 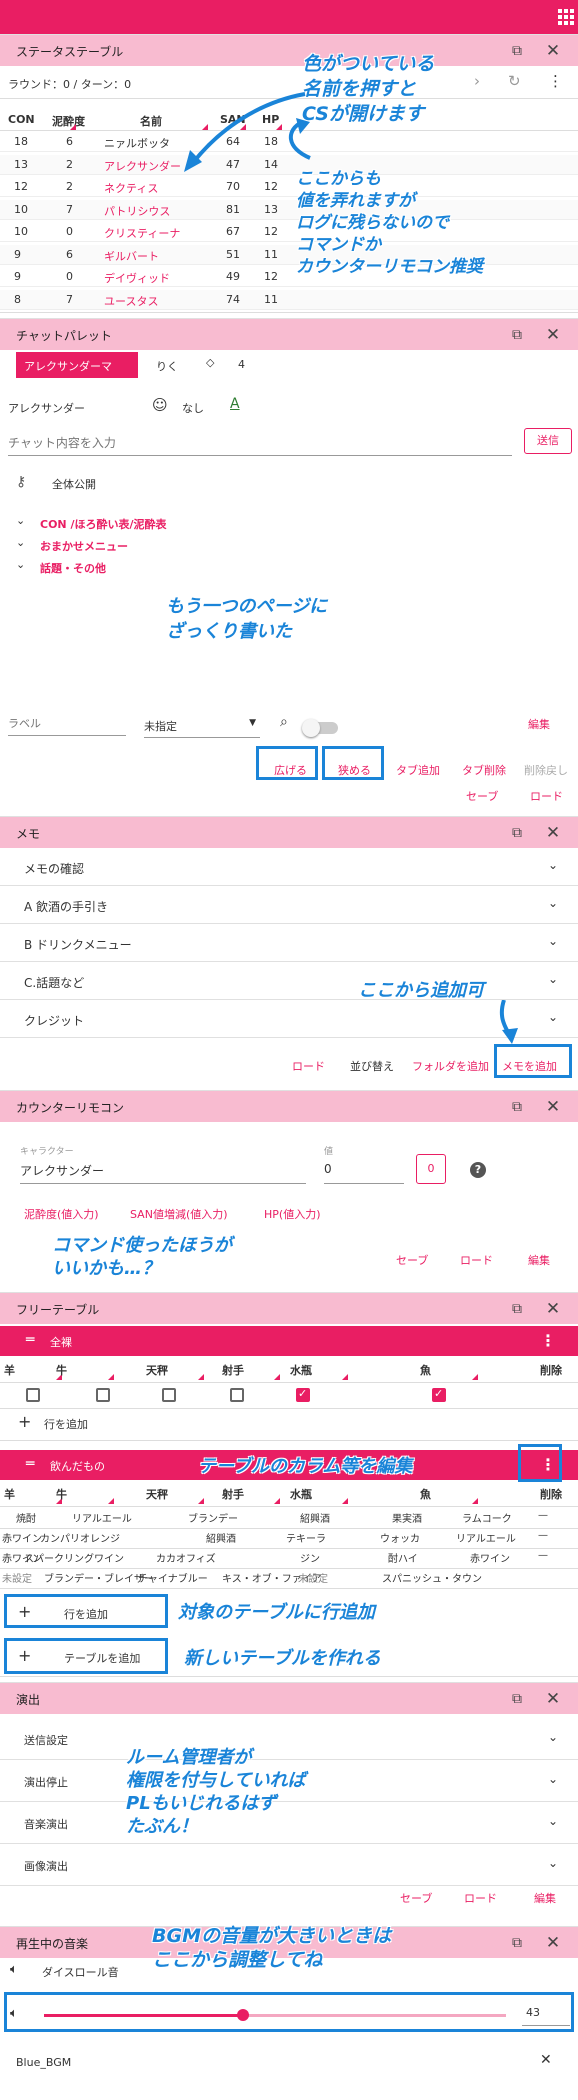 What do you see at coordinates (432, 1577) in the screenshot?
I see `table-cell: スパニッシュ・タウン` at bounding box center [432, 1577].